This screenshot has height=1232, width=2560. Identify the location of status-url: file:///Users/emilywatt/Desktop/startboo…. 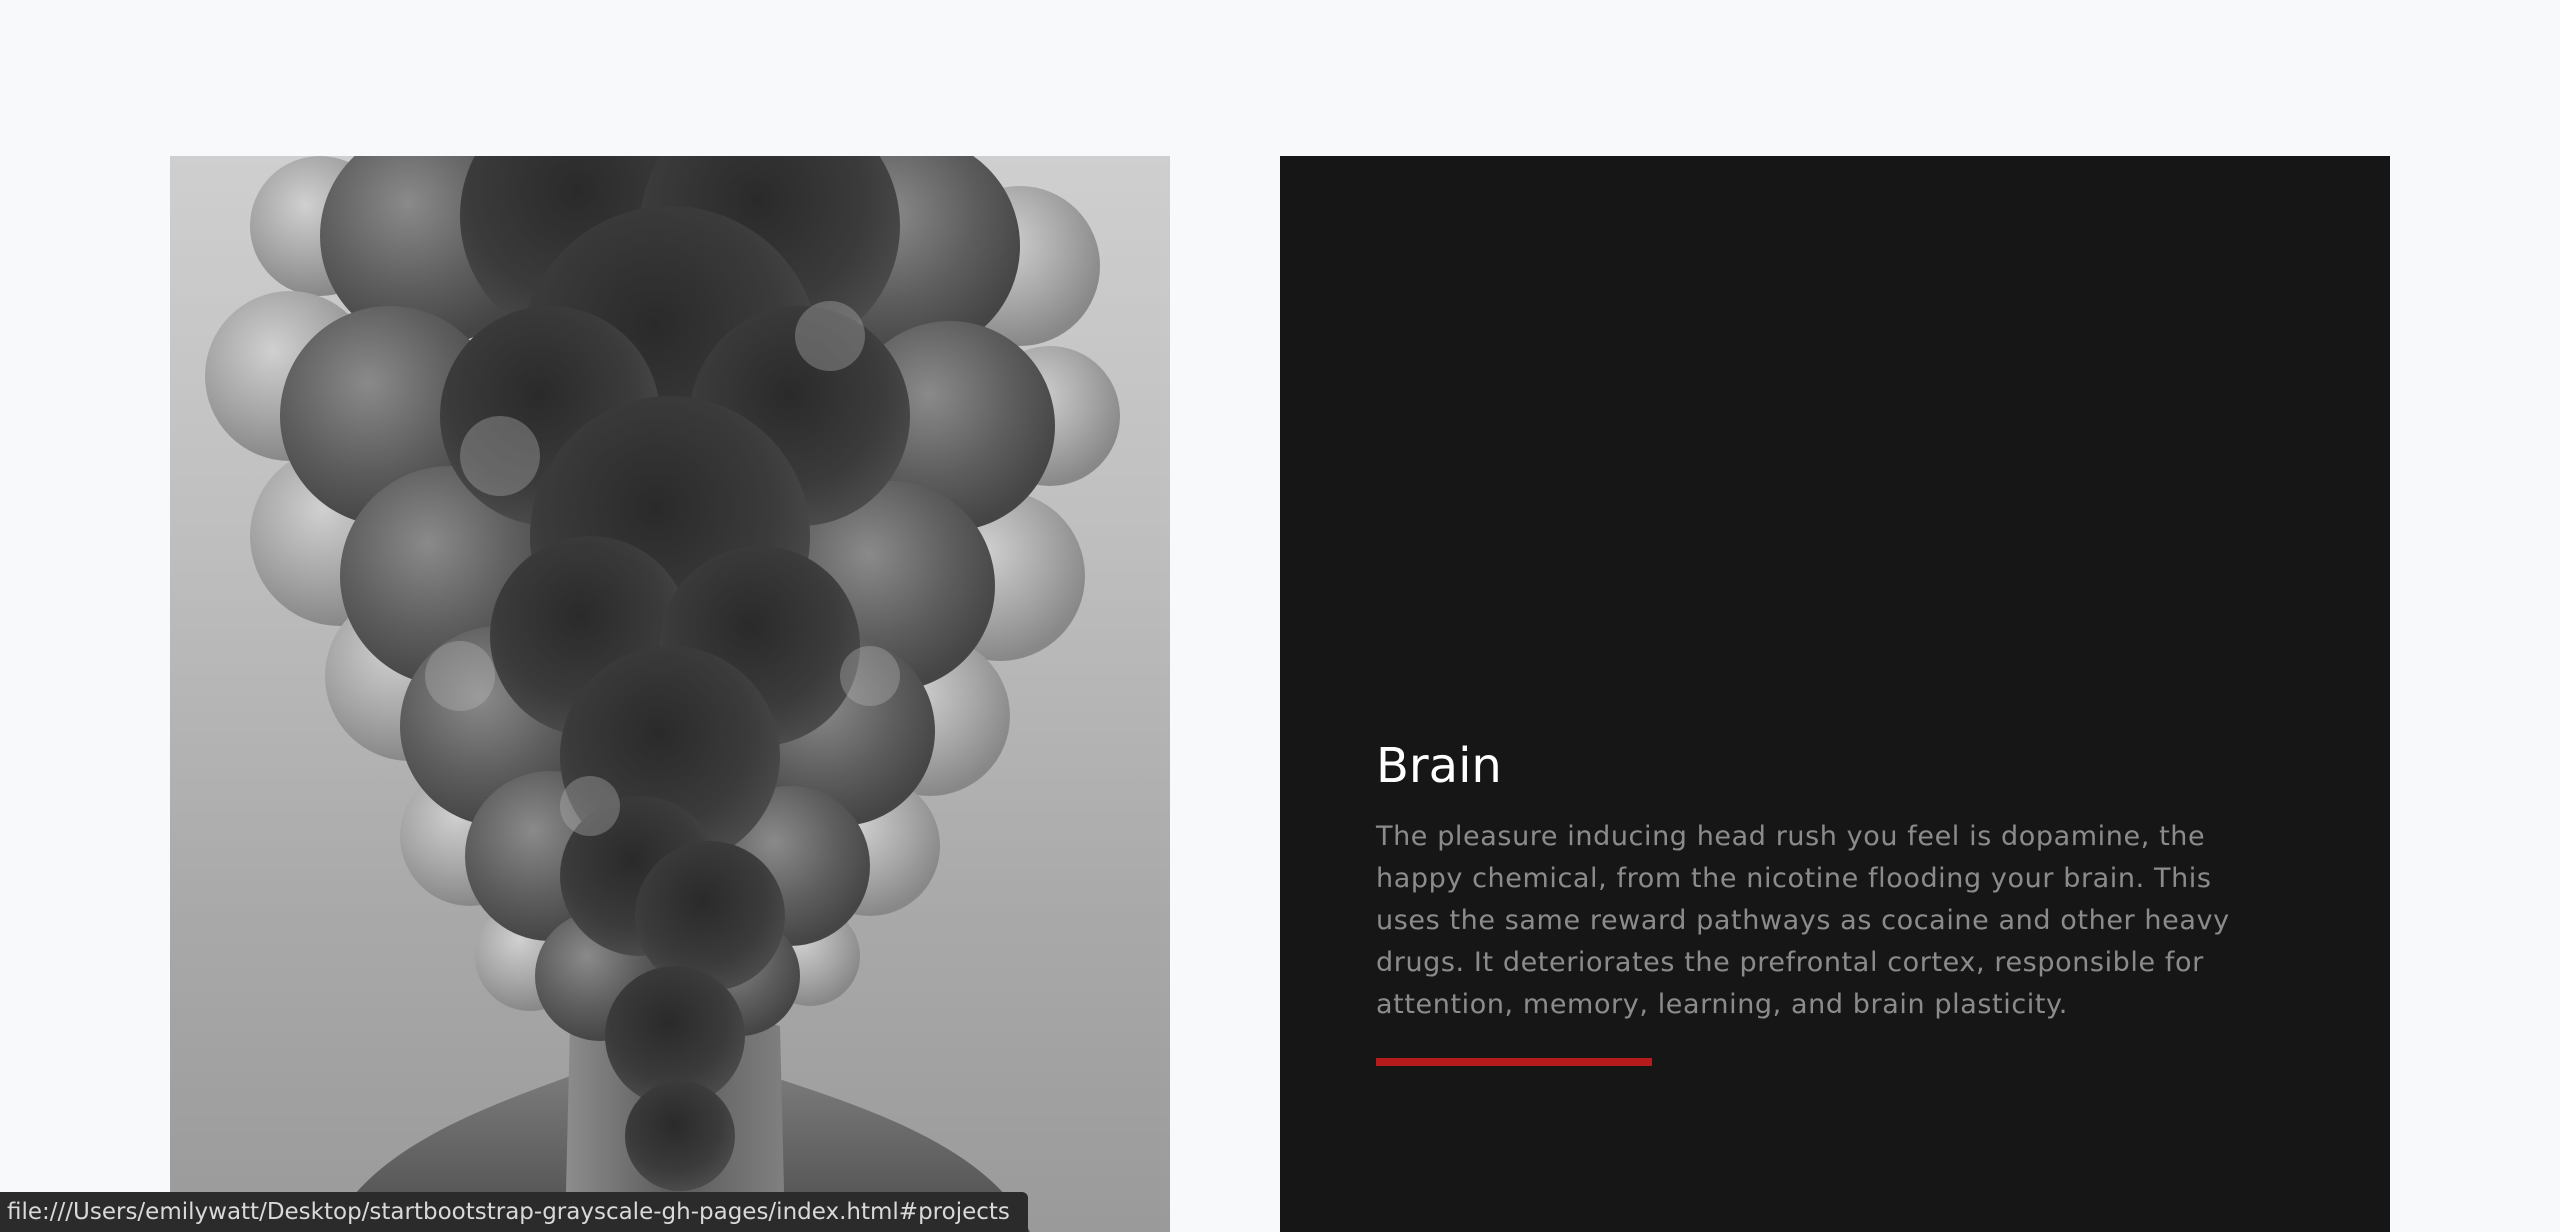
(508, 1212).